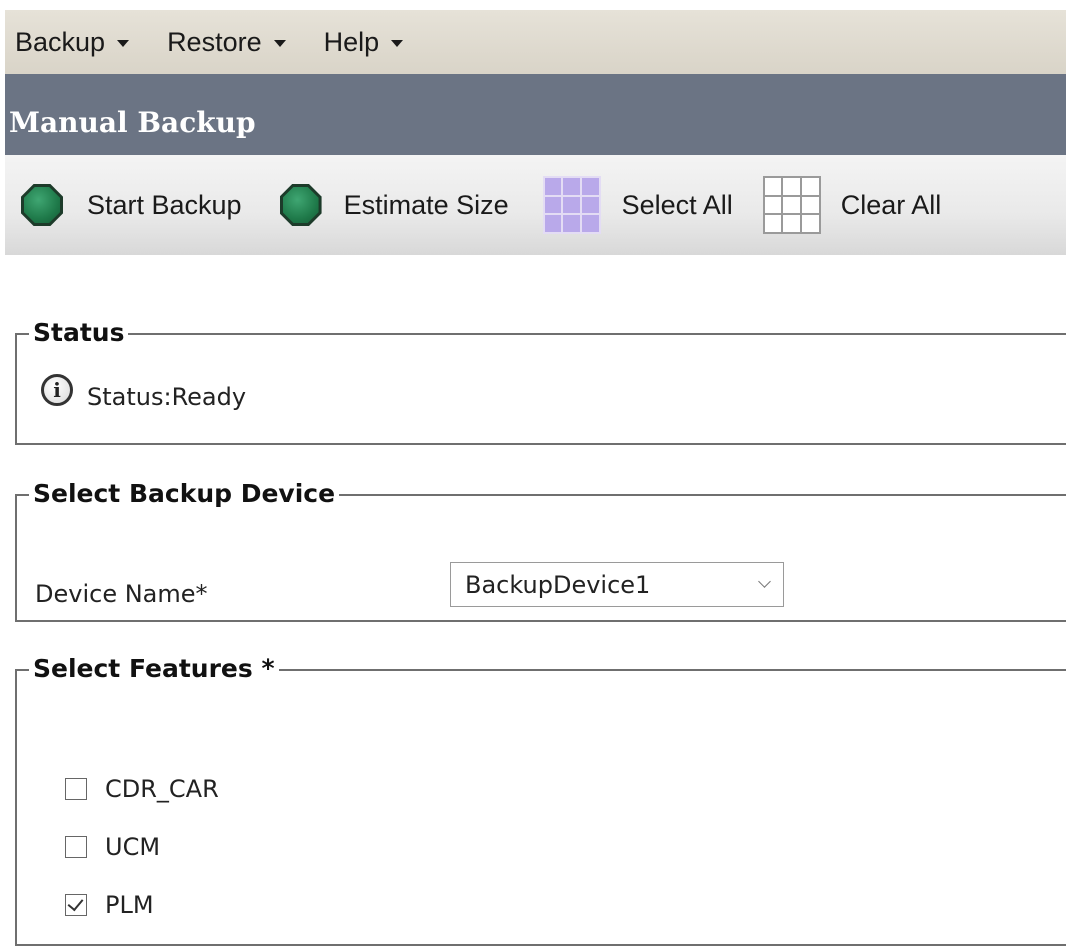 The width and height of the screenshot is (1066, 951). I want to click on info-icon: i, so click(57, 390).